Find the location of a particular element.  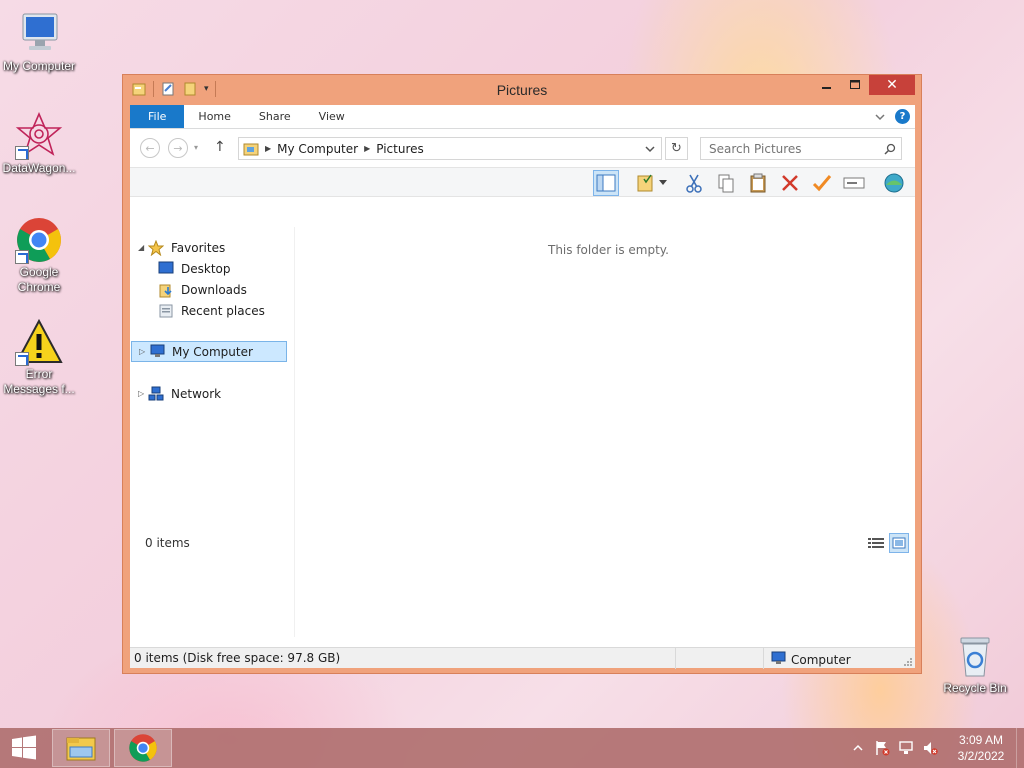

nav-favorites: ◢ Favorites is located at coordinates (181, 247).